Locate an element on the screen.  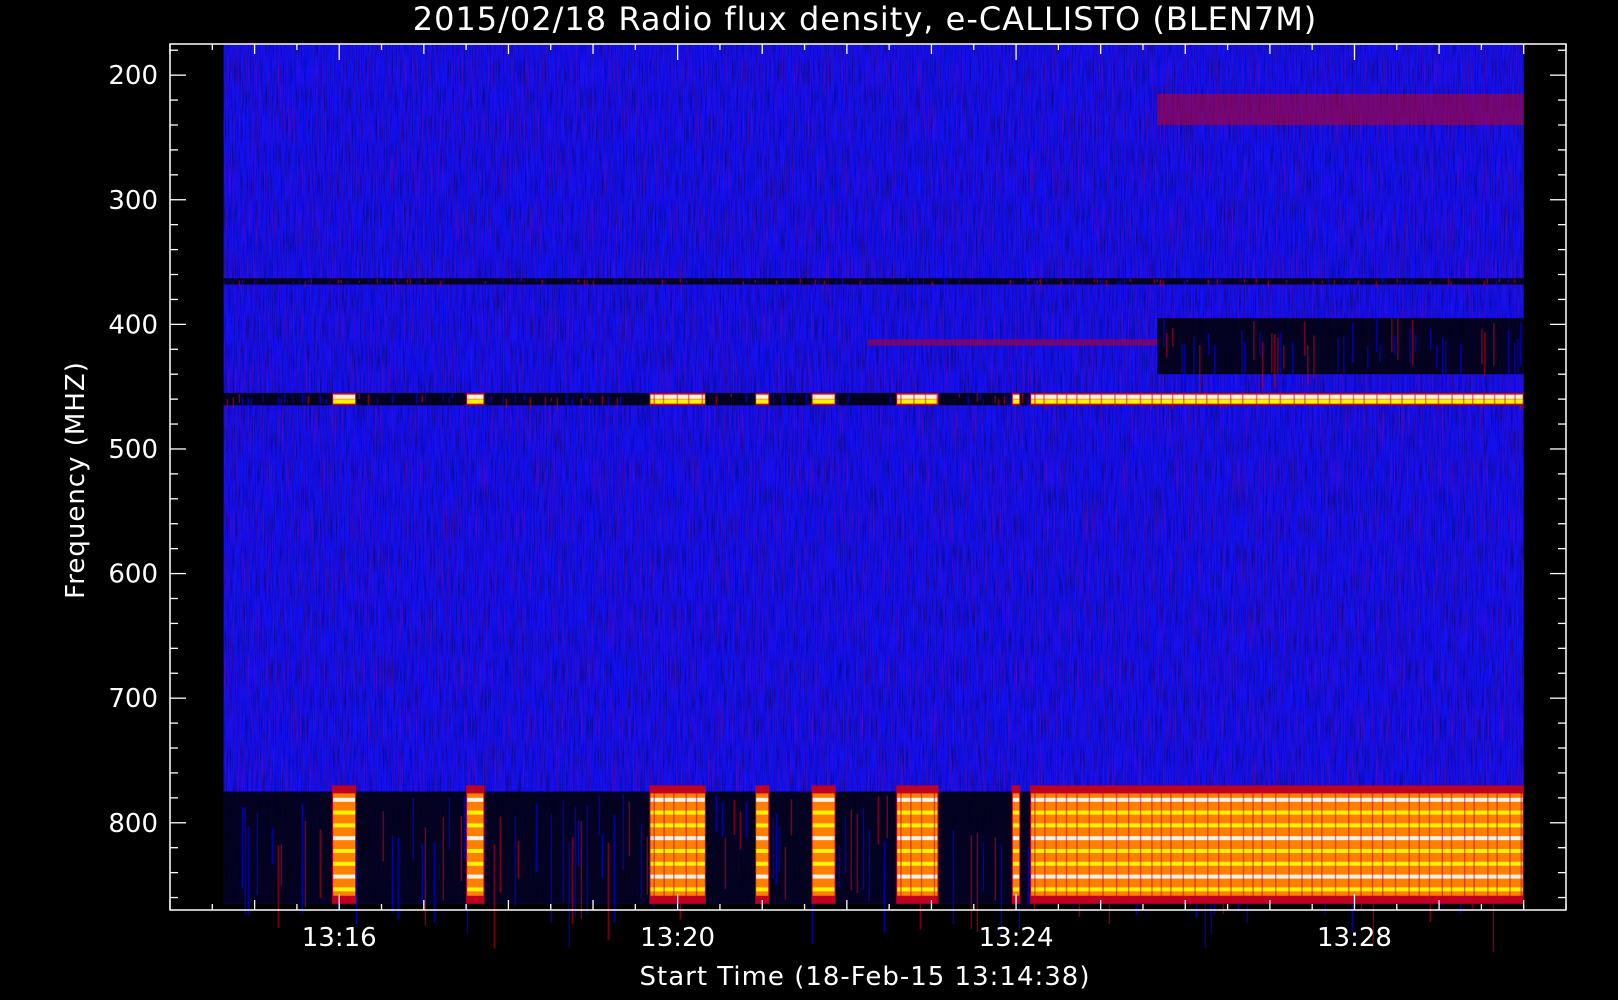
y-tick-label: 500 is located at coordinates (133, 450).